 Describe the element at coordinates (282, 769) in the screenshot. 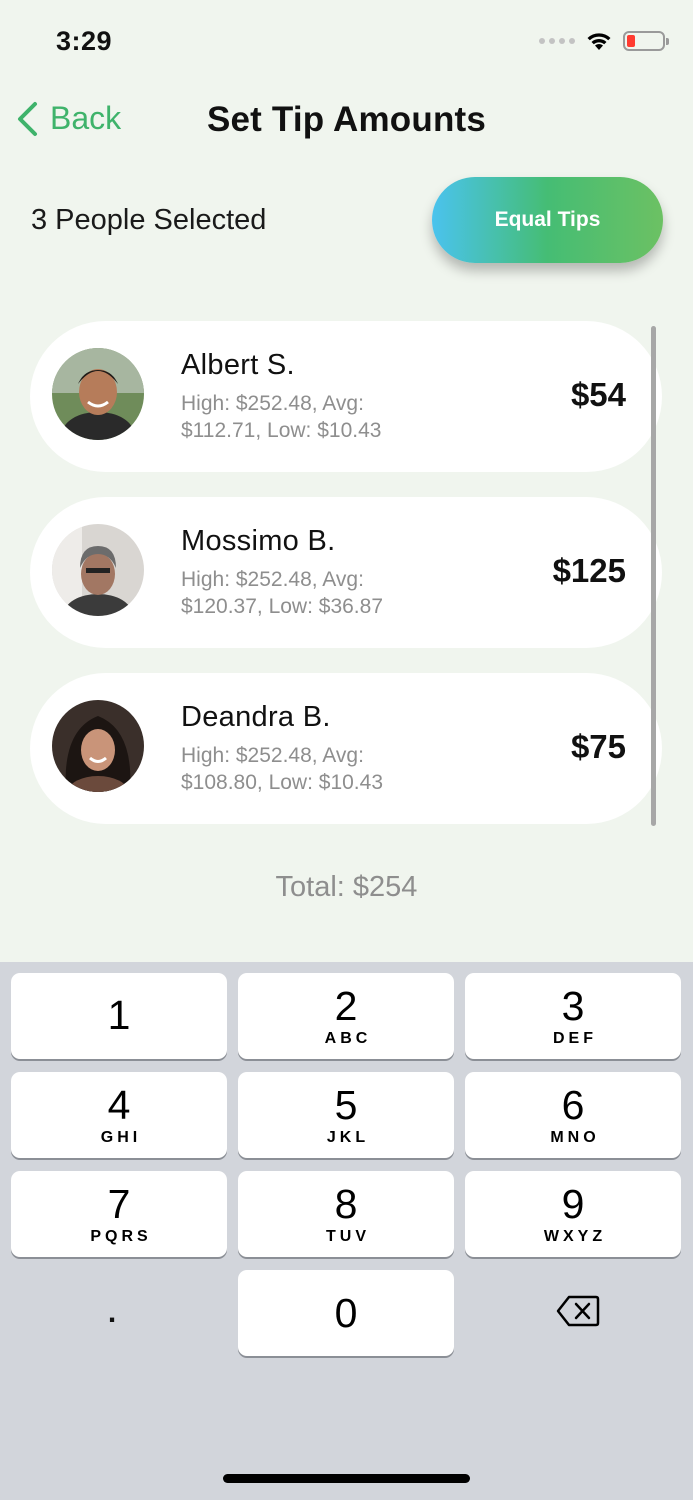

I see `person-stats: High: $252.48, Avg: $108.80, Low: $10.43` at that location.